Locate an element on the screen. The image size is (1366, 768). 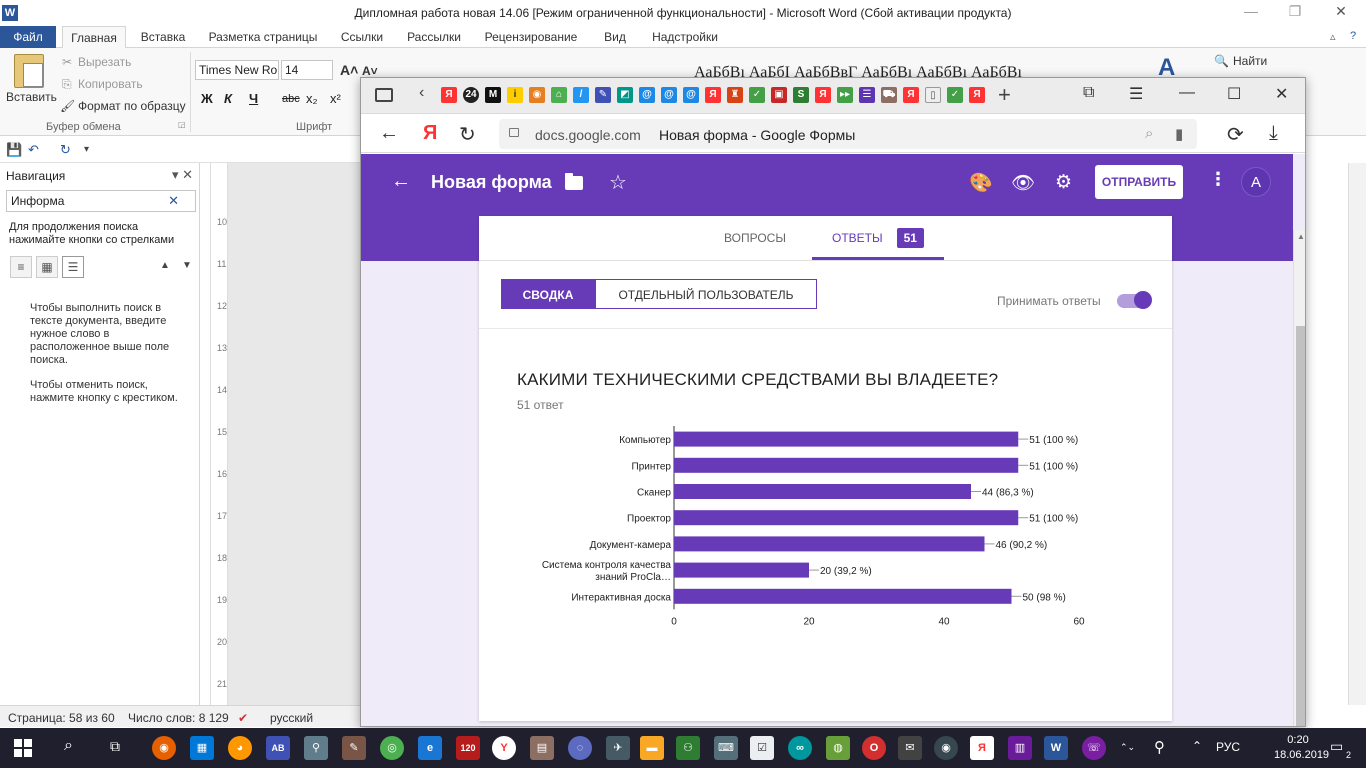
android-icon: ◍ is located at coordinates (838, 748).